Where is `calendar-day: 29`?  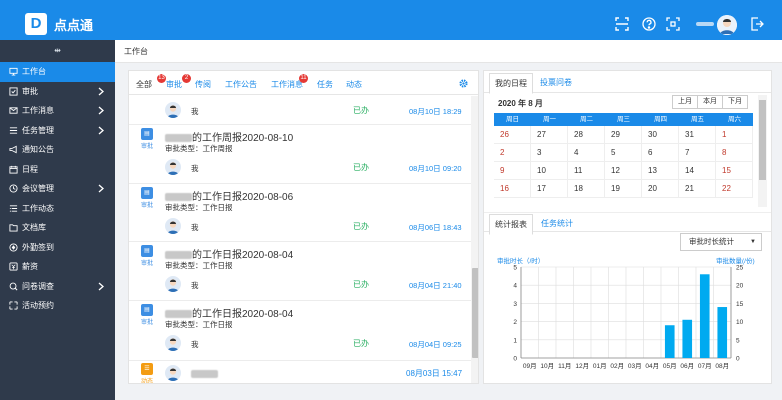
calendar-day: 29 is located at coordinates (623, 135).